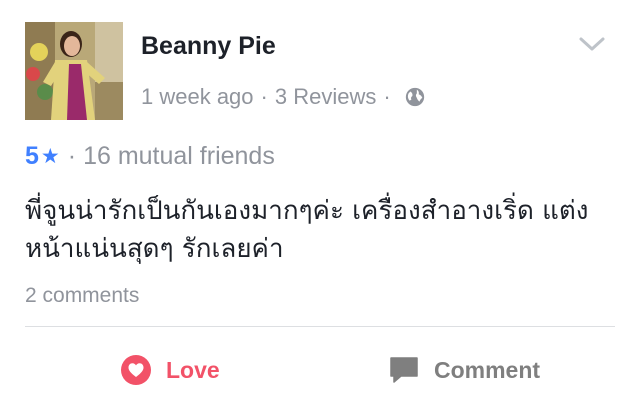 This screenshot has width=640, height=402. I want to click on rating: 5 ★, so click(42, 156).